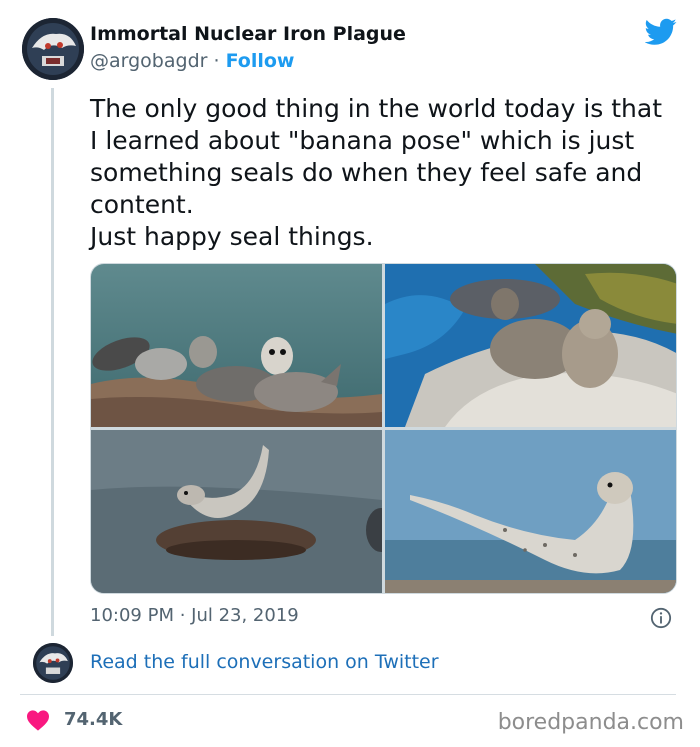  I want to click on follow-button: Follow, so click(260, 61).